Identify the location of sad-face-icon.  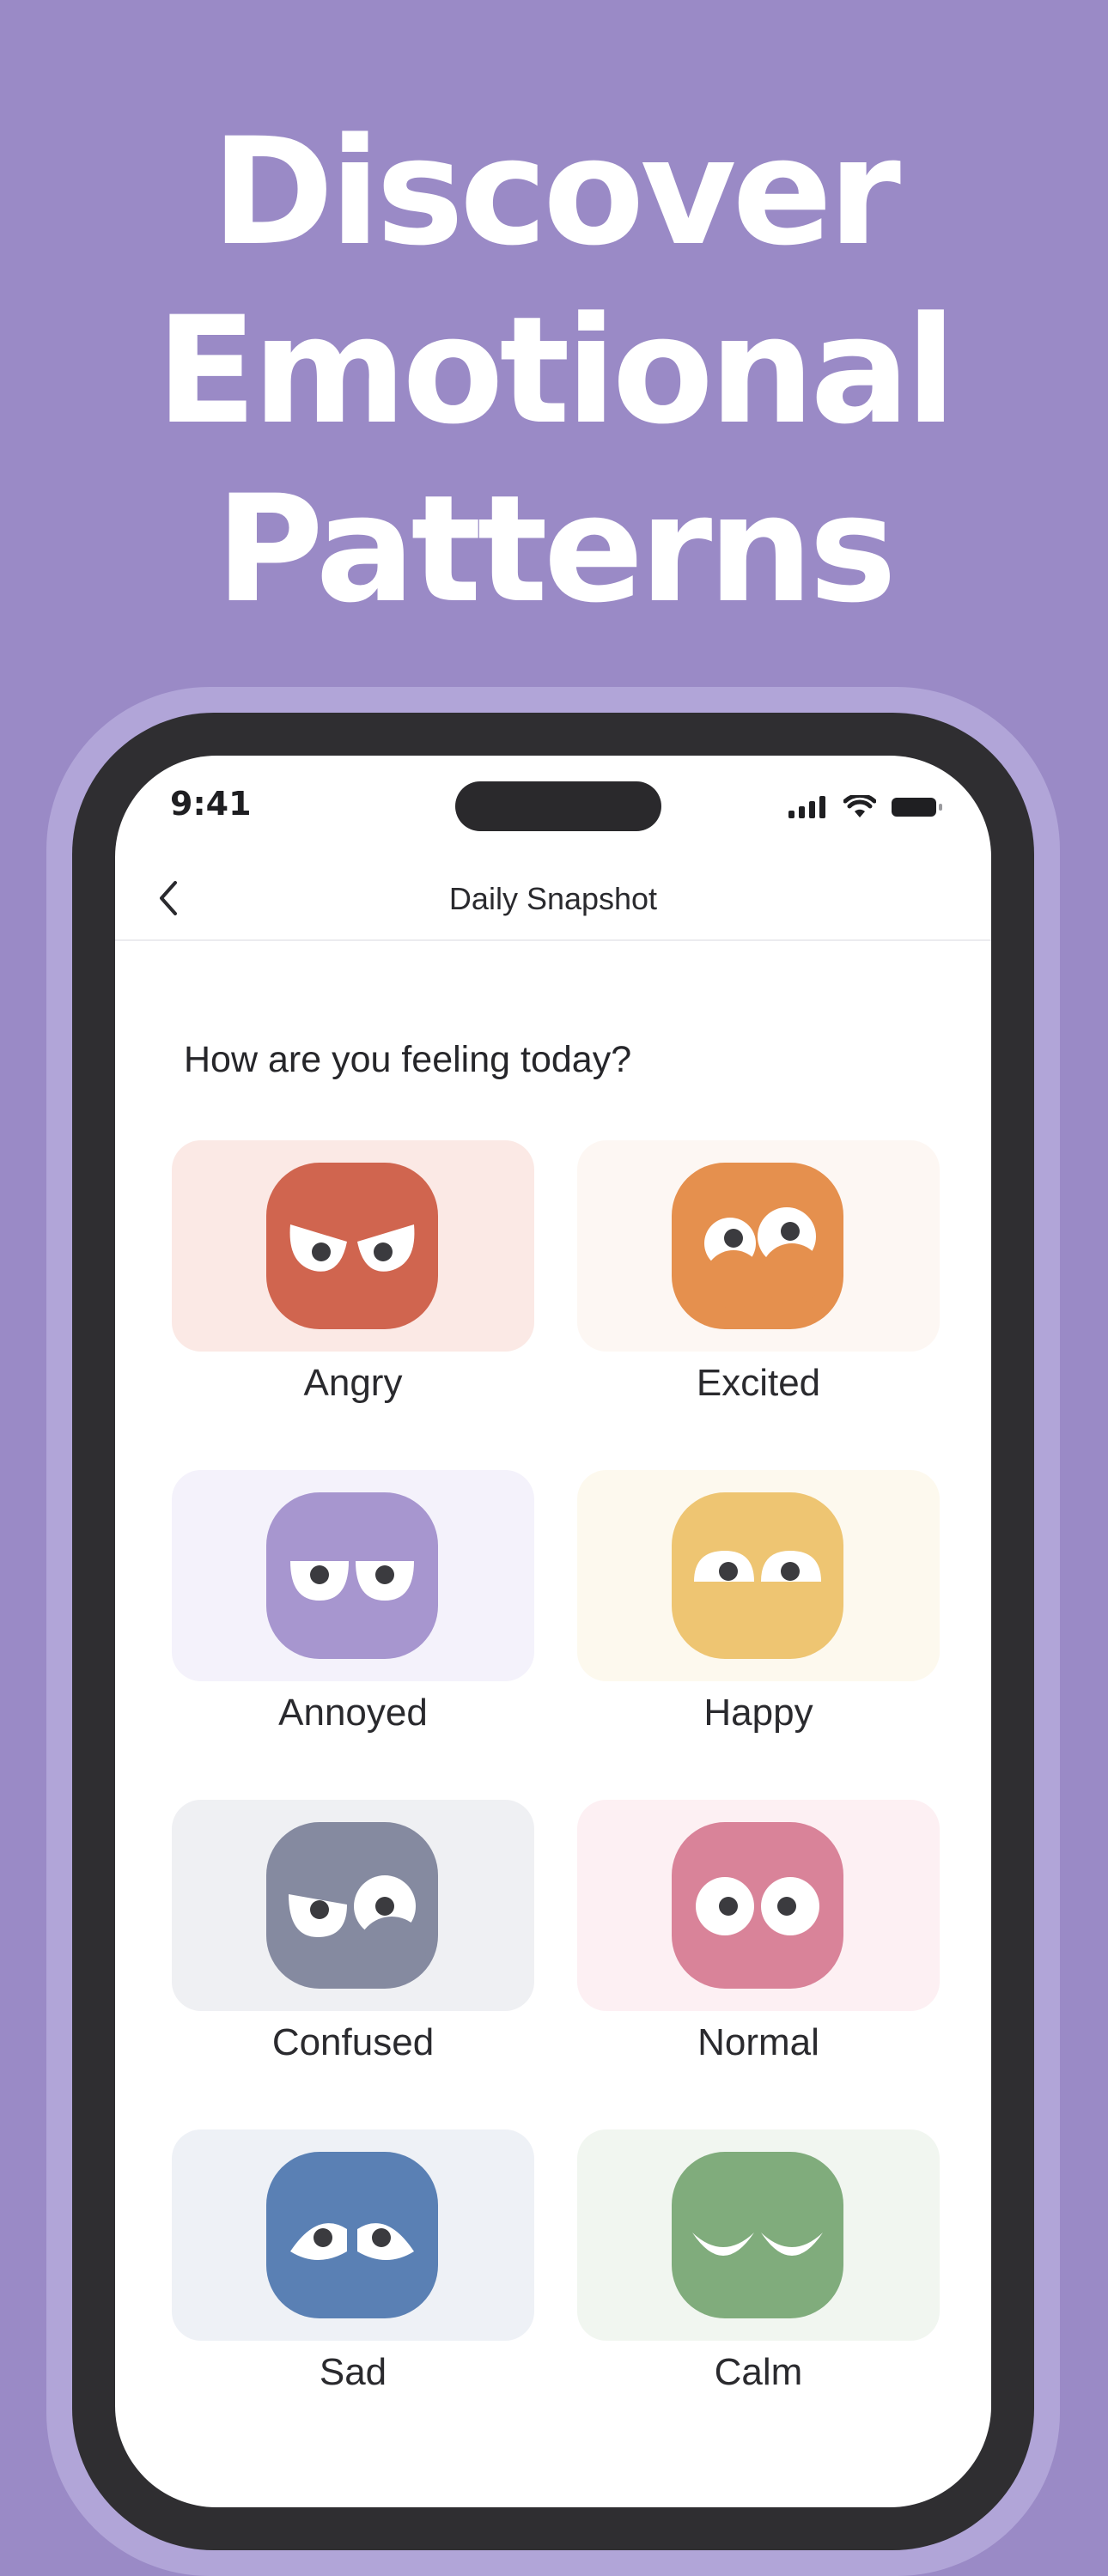
(352, 2235).